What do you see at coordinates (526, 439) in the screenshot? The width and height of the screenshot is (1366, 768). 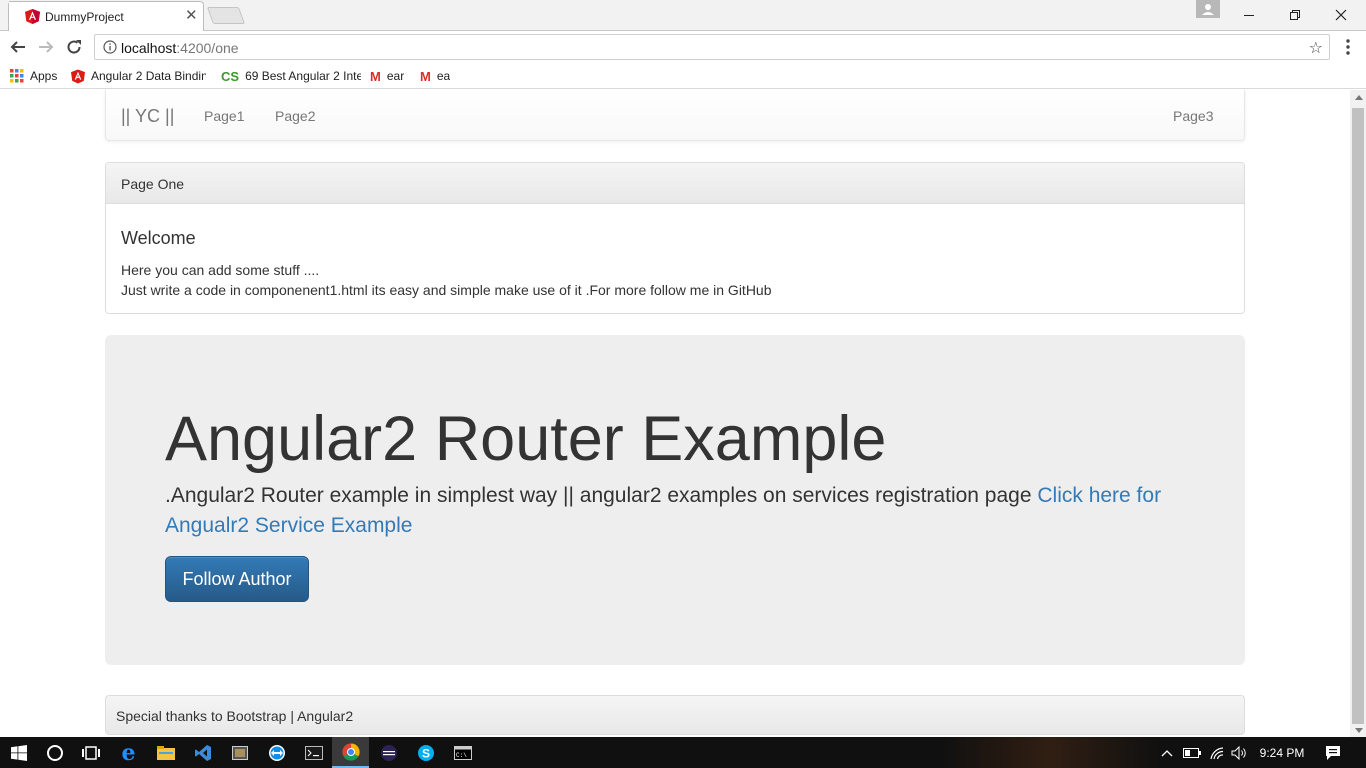 I see `jumbotron-title: Angular2 Router Example` at bounding box center [526, 439].